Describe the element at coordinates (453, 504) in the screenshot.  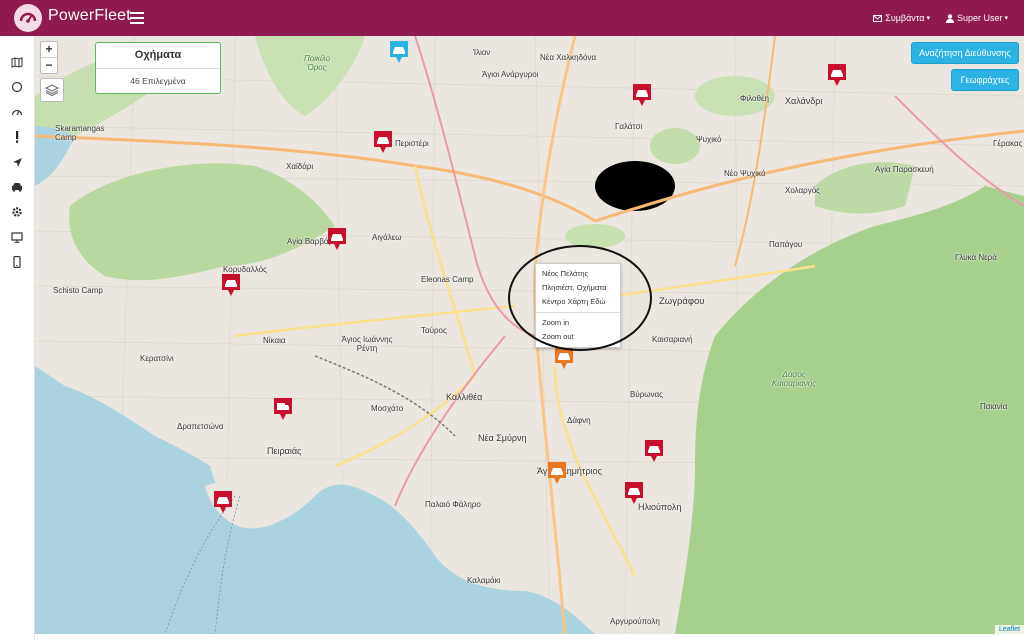
I see `place-label: Παλαιό Φάληρο` at that location.